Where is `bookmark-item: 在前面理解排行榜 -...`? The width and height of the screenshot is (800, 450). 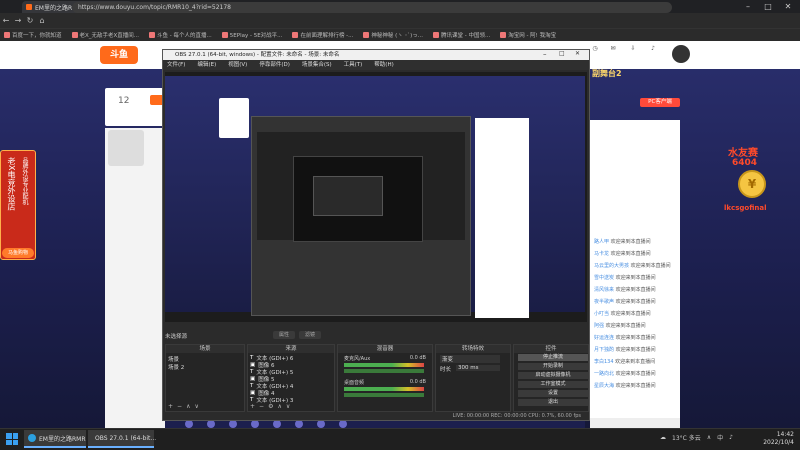
bookmark-item: 在前面理解排行榜 -... is located at coordinates (322, 35).